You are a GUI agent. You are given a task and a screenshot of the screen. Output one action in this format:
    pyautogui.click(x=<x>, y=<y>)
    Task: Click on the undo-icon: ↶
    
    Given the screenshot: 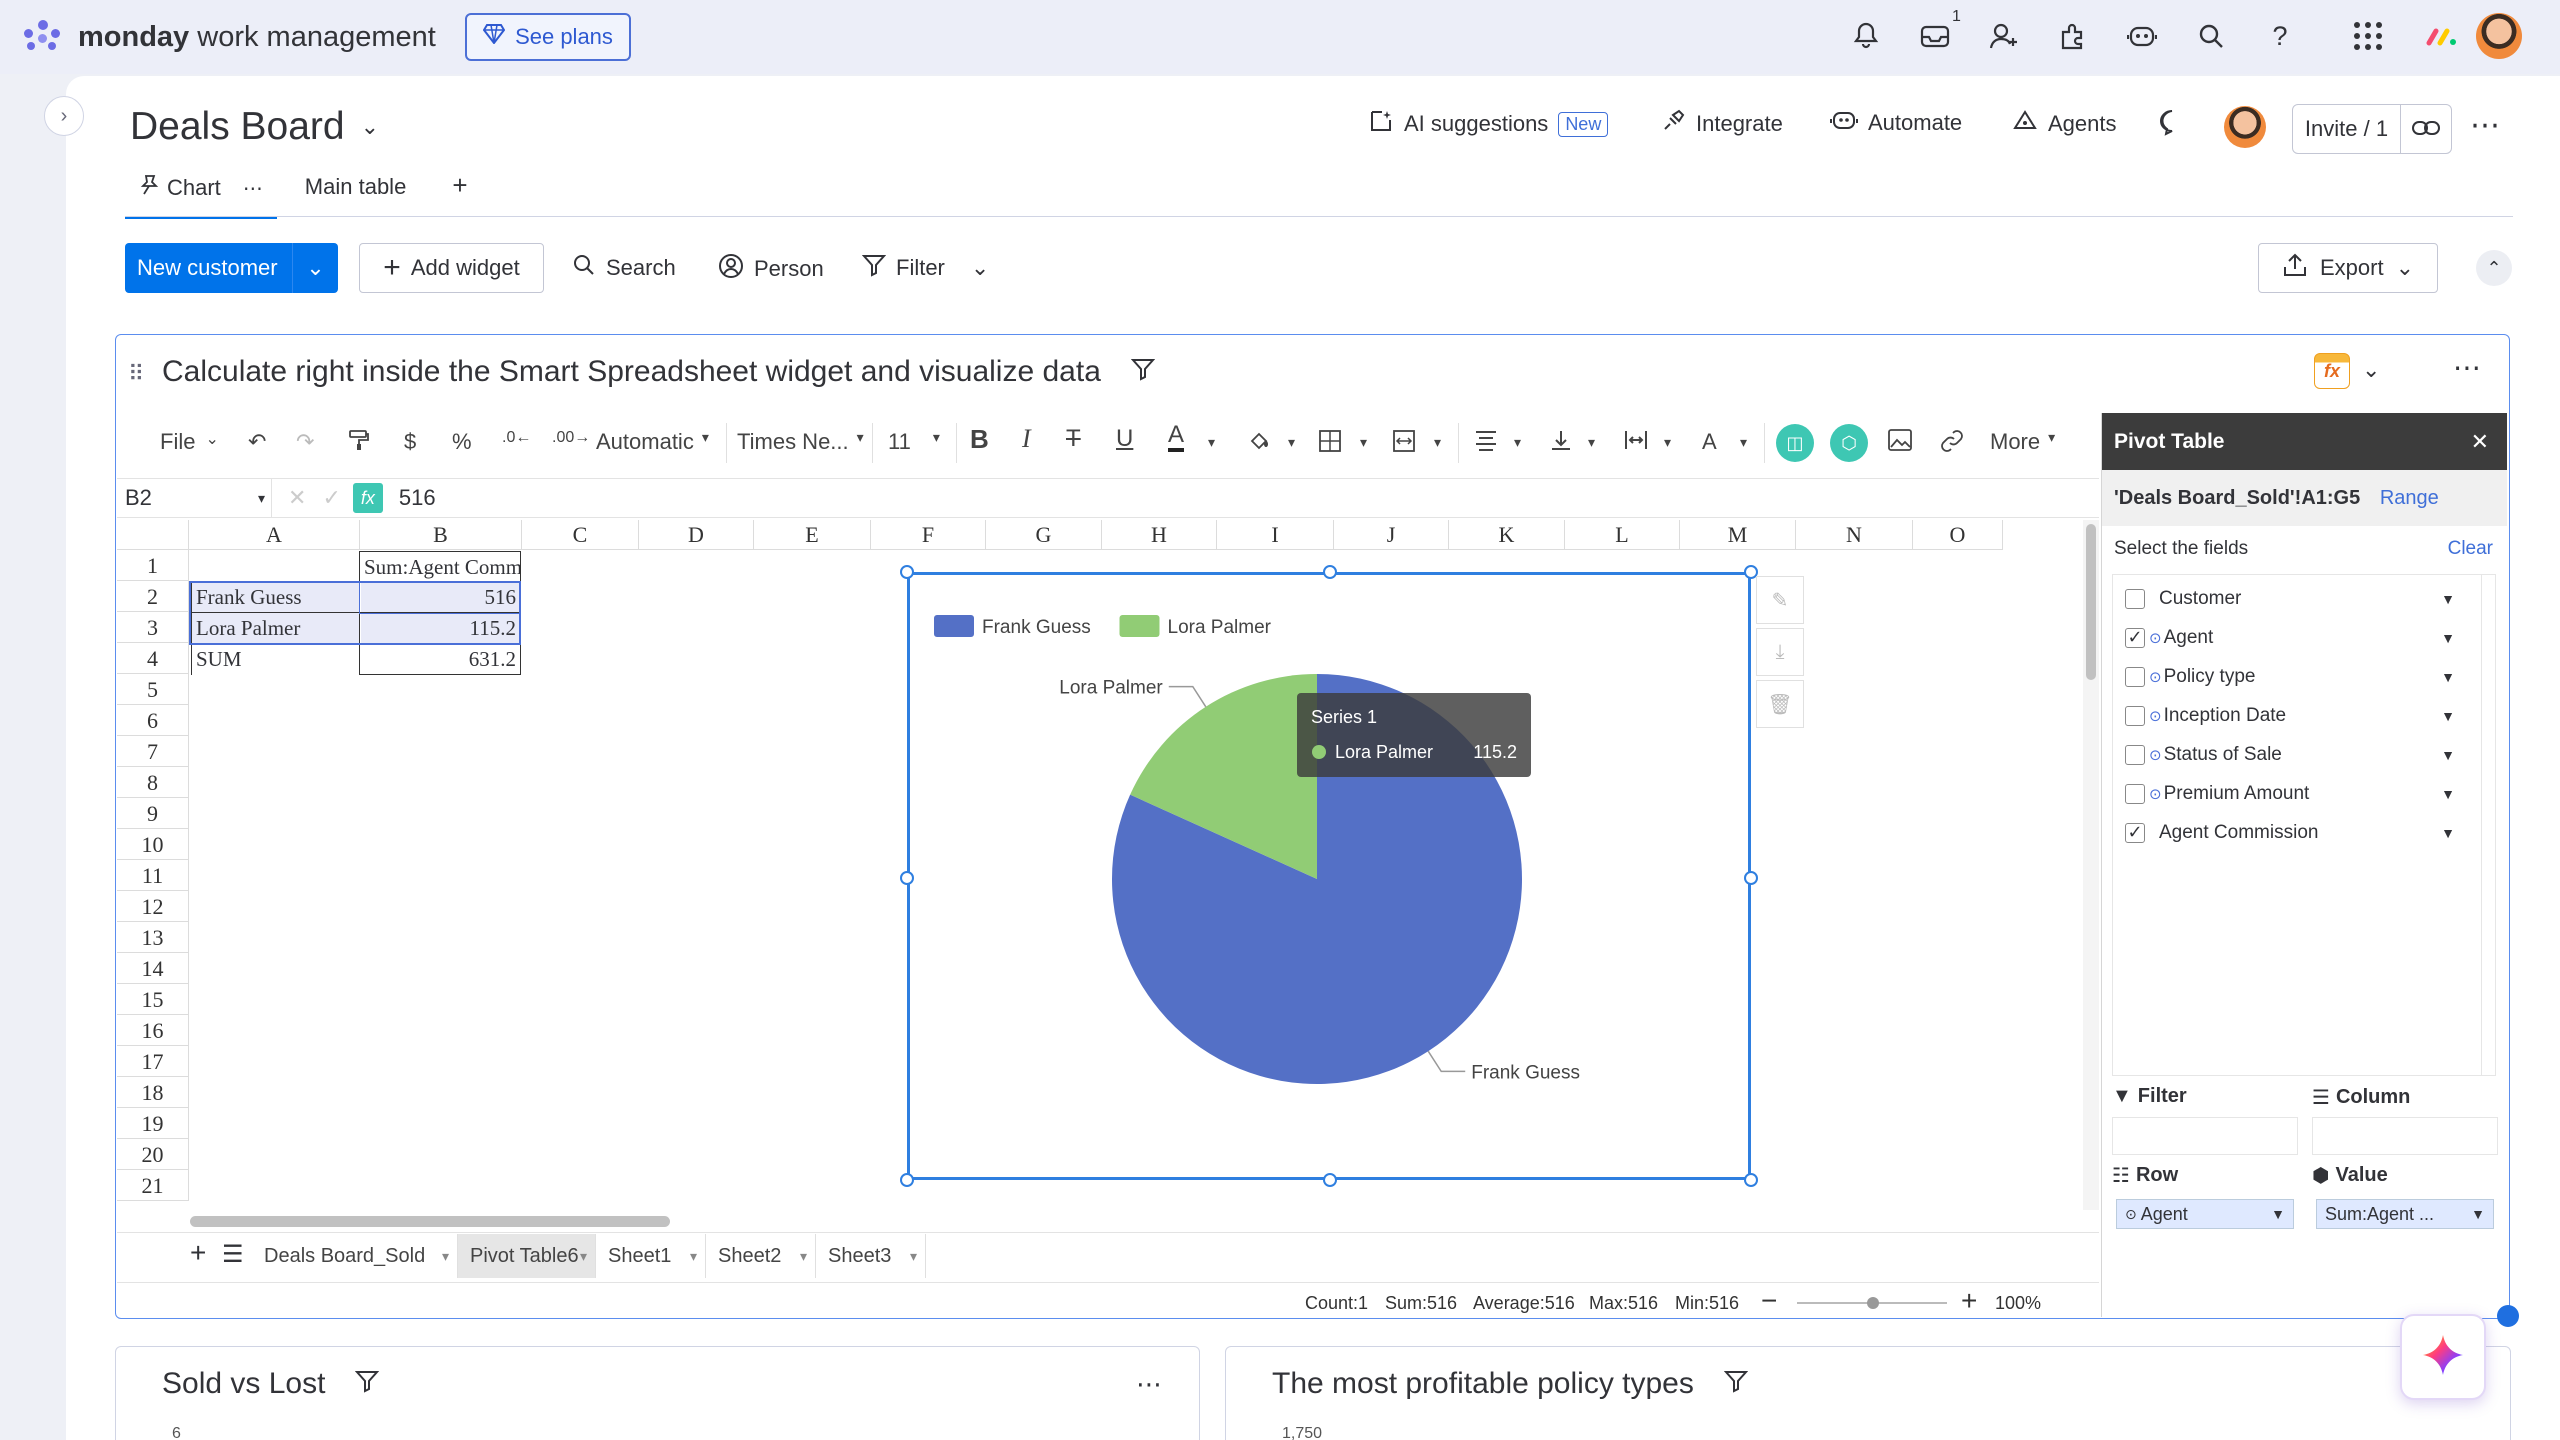 What is the action you would take?
    pyautogui.click(x=257, y=442)
    